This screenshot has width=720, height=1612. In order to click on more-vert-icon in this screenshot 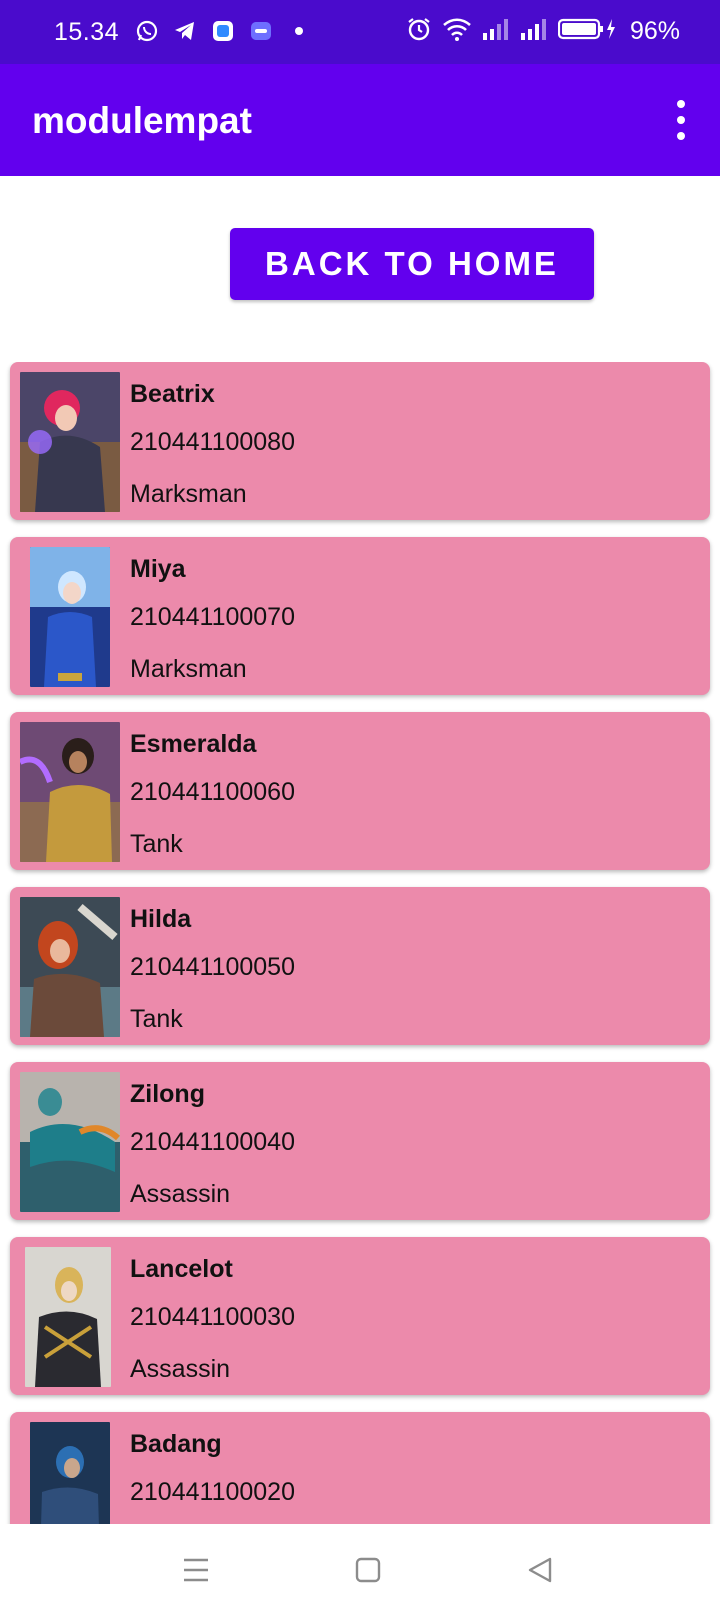, I will do `click(681, 120)`.